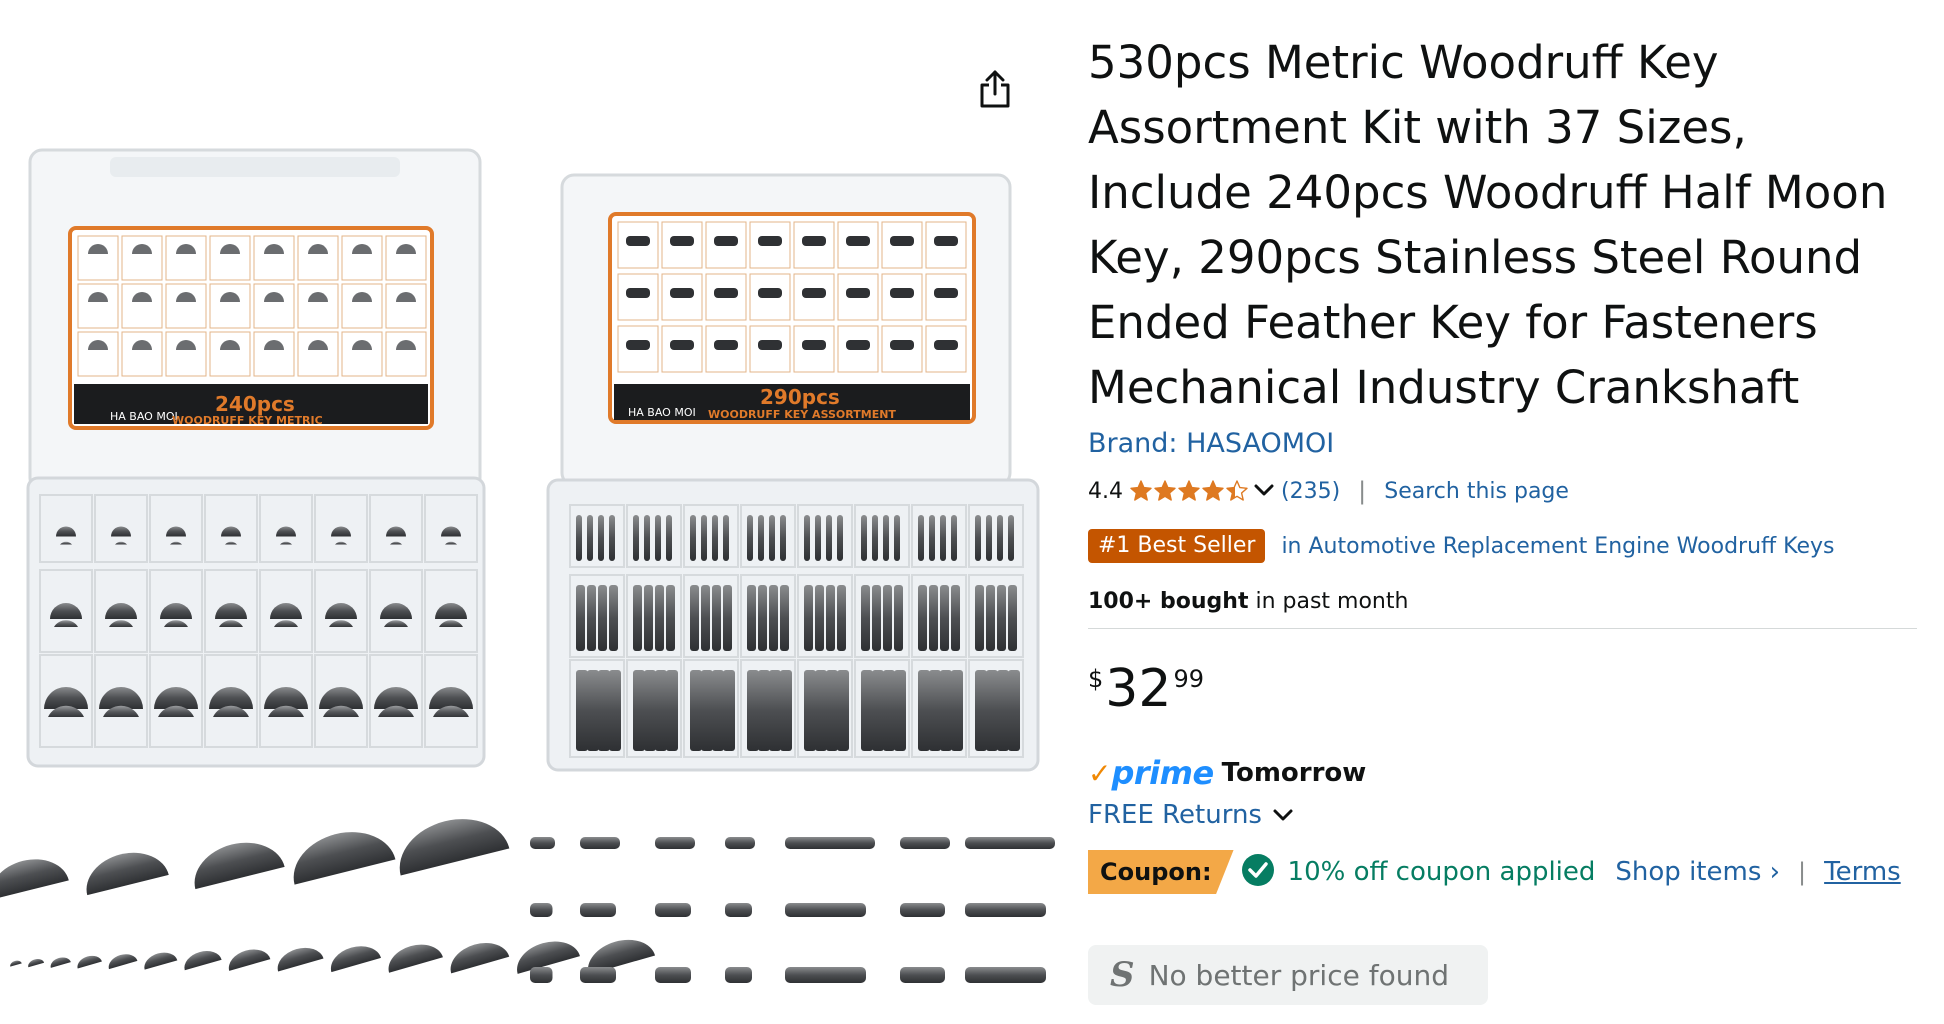 This screenshot has width=1944, height=1024. Describe the element at coordinates (995, 89) in the screenshot. I see `share-button` at that location.